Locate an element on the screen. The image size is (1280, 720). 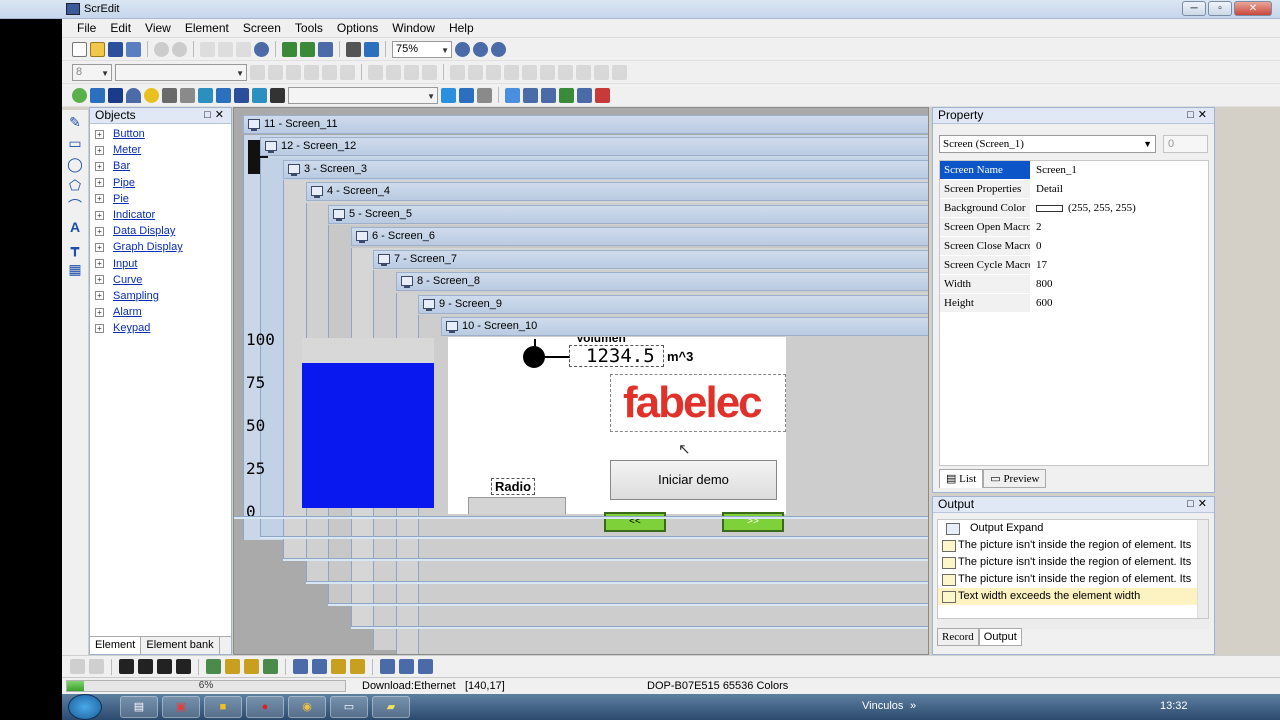
new-screen-icon is located at coordinates (289, 49).